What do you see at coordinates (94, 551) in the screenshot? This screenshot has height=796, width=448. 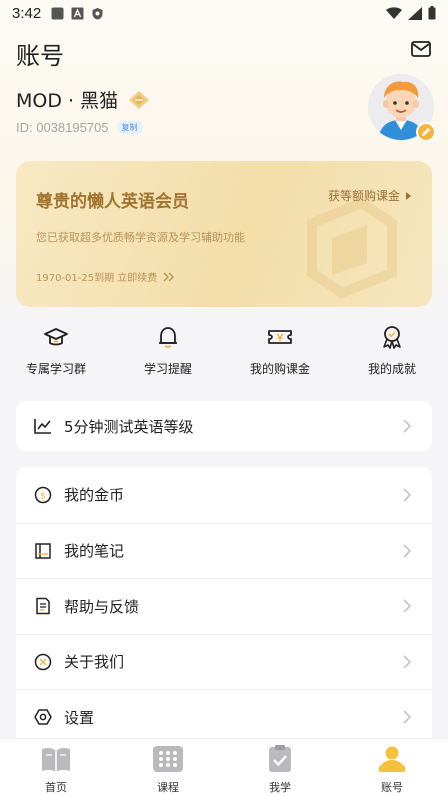 I see `menu-item-label: 我的笔记` at bounding box center [94, 551].